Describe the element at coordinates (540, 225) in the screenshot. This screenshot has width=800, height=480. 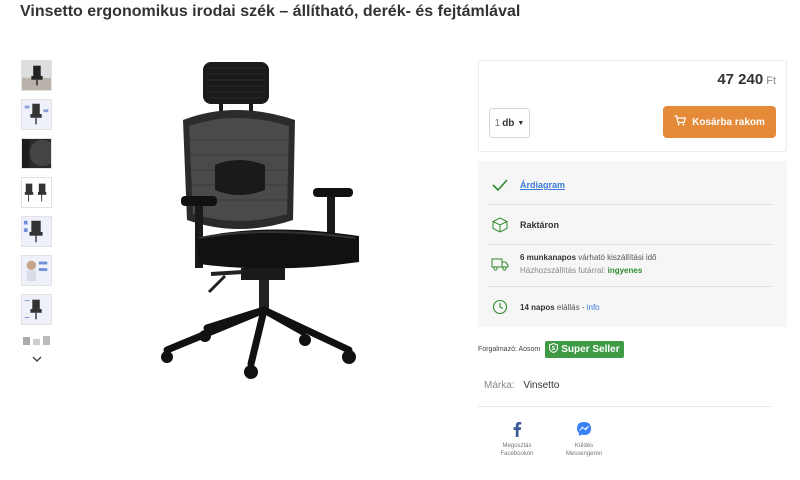
I see `stock-status: Raktáron` at that location.